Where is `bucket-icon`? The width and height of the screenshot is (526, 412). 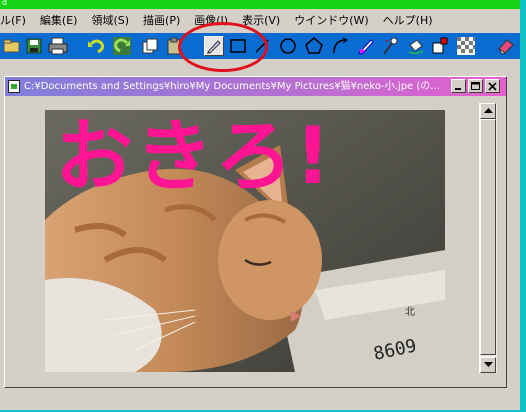 bucket-icon is located at coordinates (416, 46).